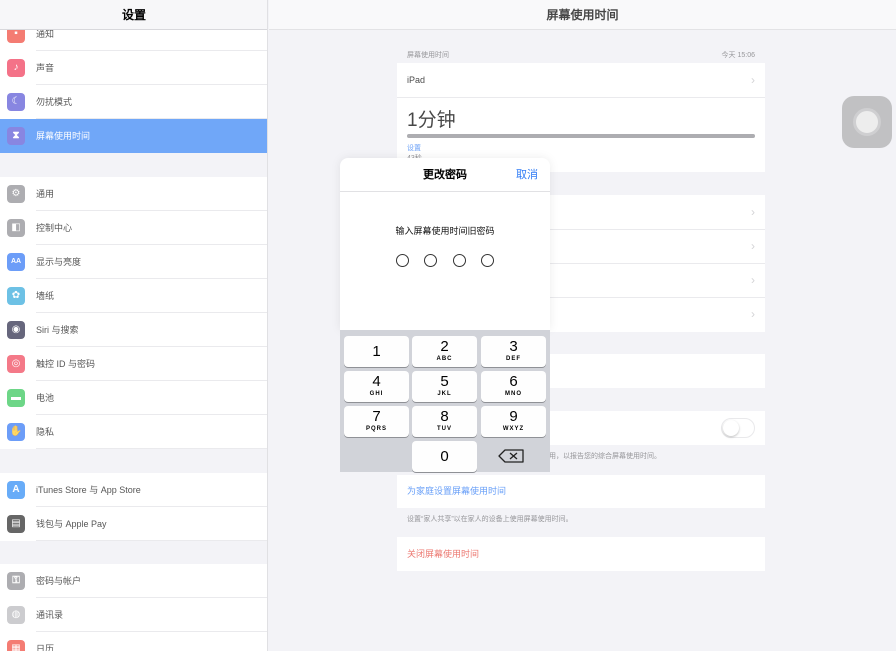  I want to click on delete-key, so click(513, 456).